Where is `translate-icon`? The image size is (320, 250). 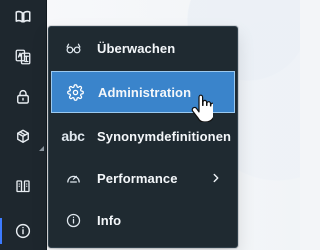
translate-icon is located at coordinates (23, 57).